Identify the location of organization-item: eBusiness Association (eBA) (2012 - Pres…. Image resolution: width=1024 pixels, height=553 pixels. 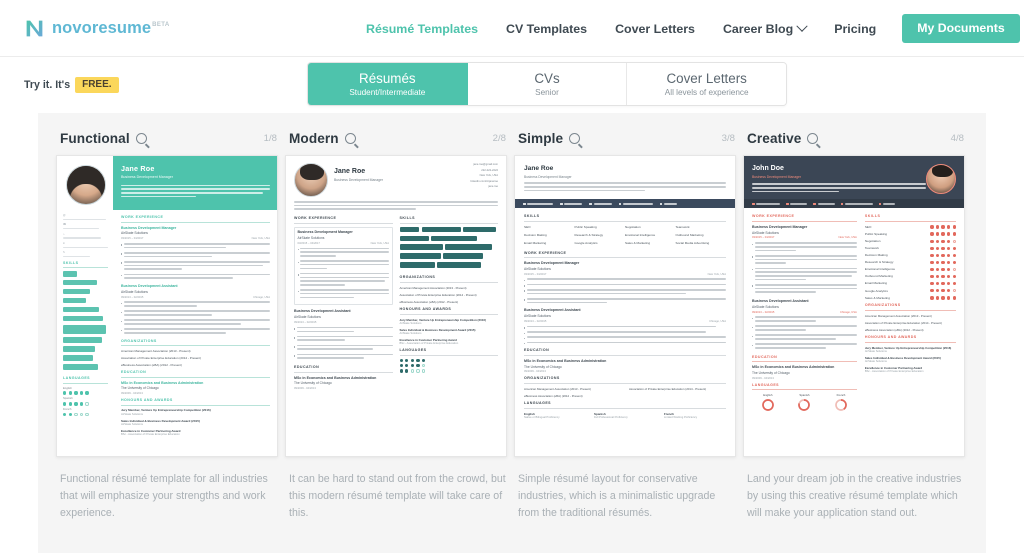
(894, 330).